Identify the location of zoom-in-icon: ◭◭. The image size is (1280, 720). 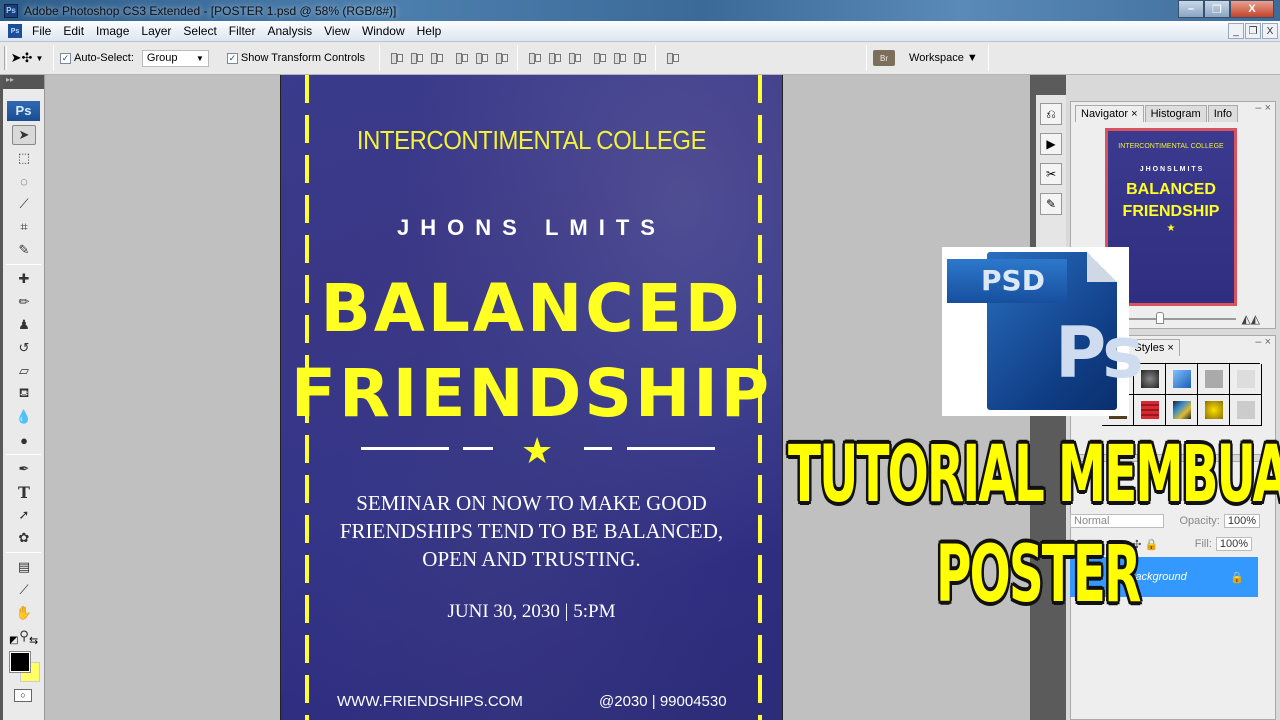
(1251, 319).